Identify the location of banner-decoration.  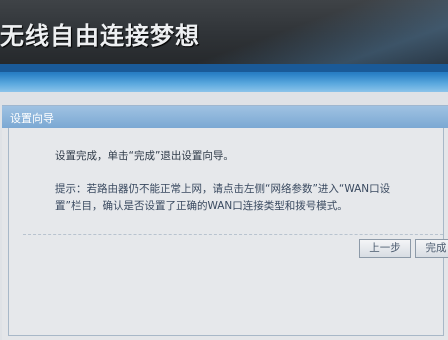
(323, 32).